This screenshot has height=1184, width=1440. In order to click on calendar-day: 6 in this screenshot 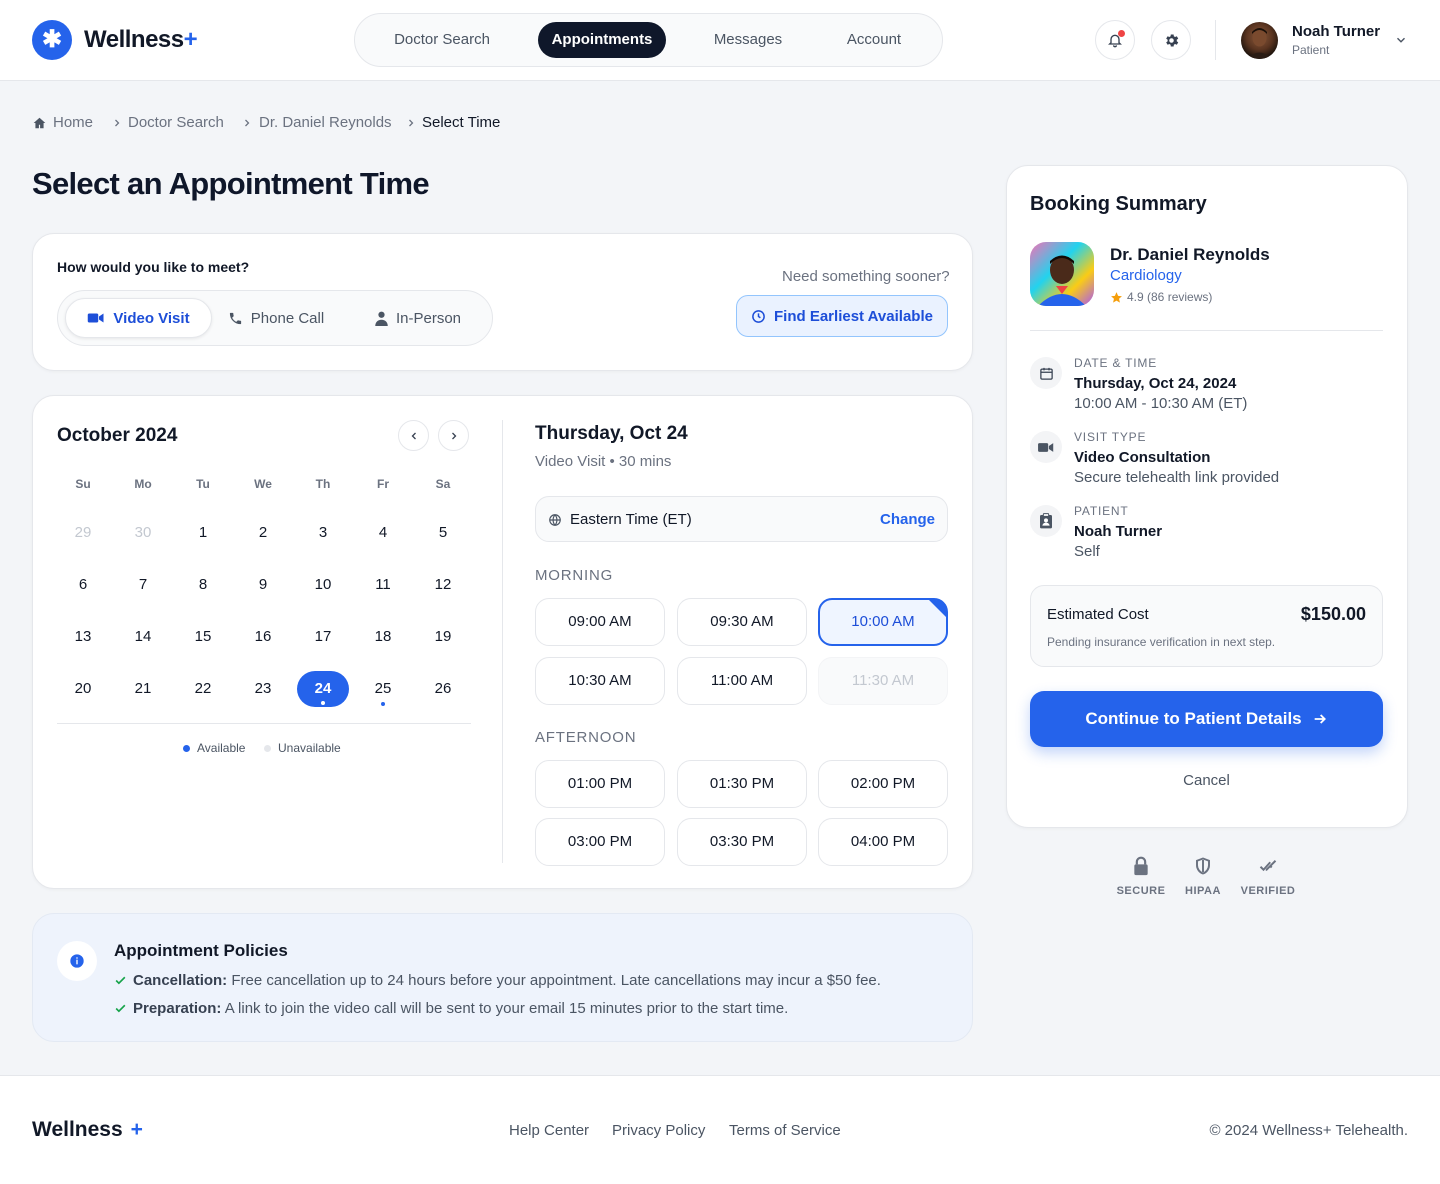, I will do `click(83, 585)`.